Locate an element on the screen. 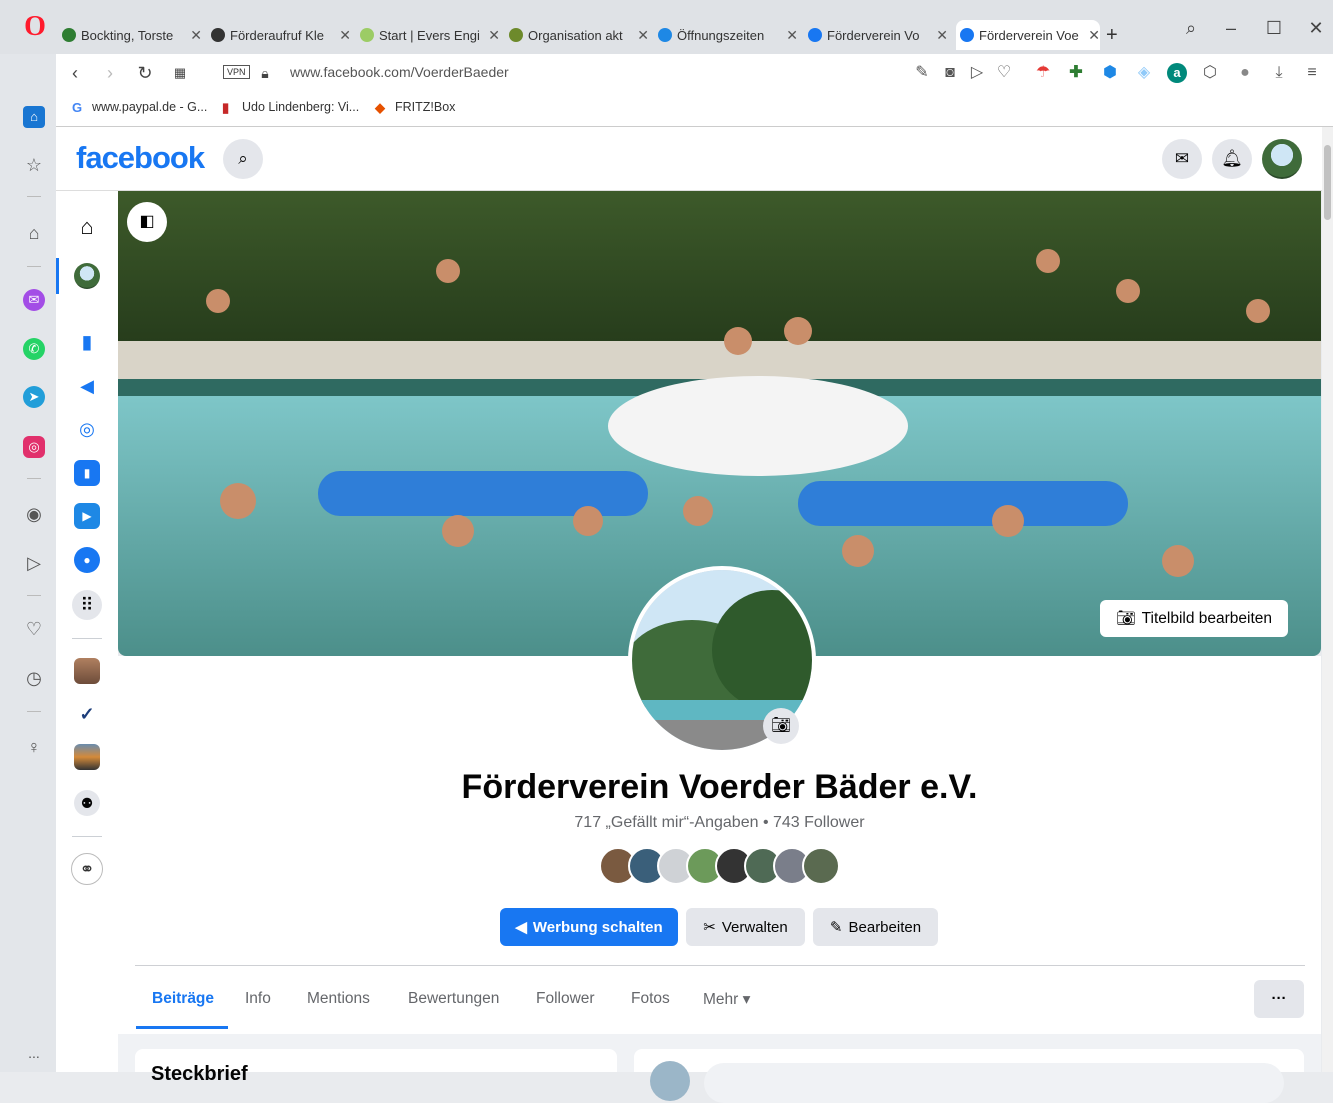 Image resolution: width=1333 pixels, height=1103 pixels. fb-home-icon: ⌂ is located at coordinates (87, 227).